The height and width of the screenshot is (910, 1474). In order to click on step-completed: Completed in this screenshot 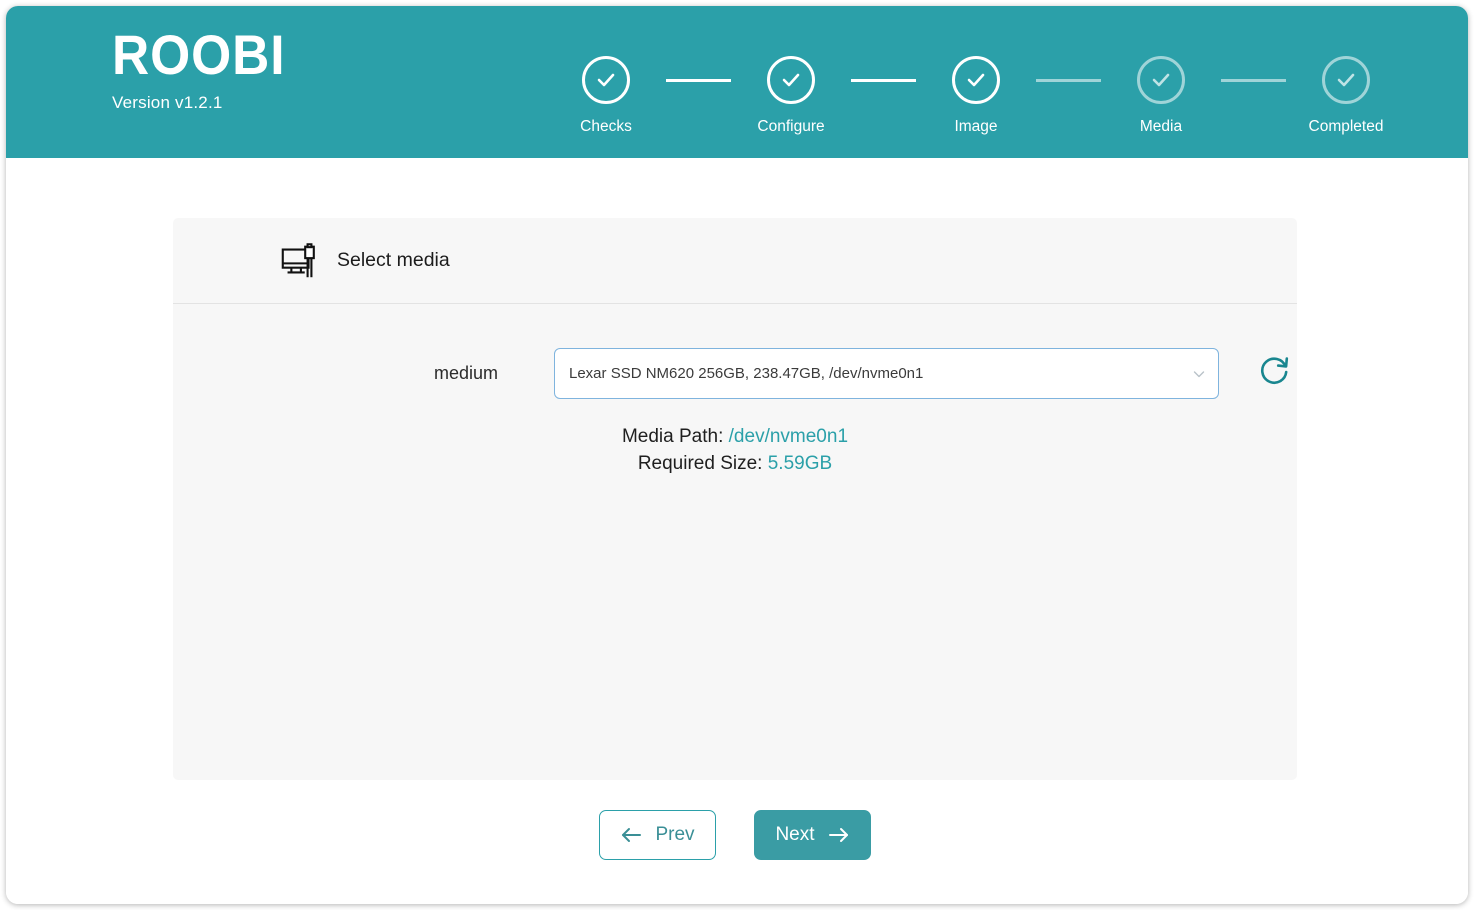, I will do `click(1346, 96)`.